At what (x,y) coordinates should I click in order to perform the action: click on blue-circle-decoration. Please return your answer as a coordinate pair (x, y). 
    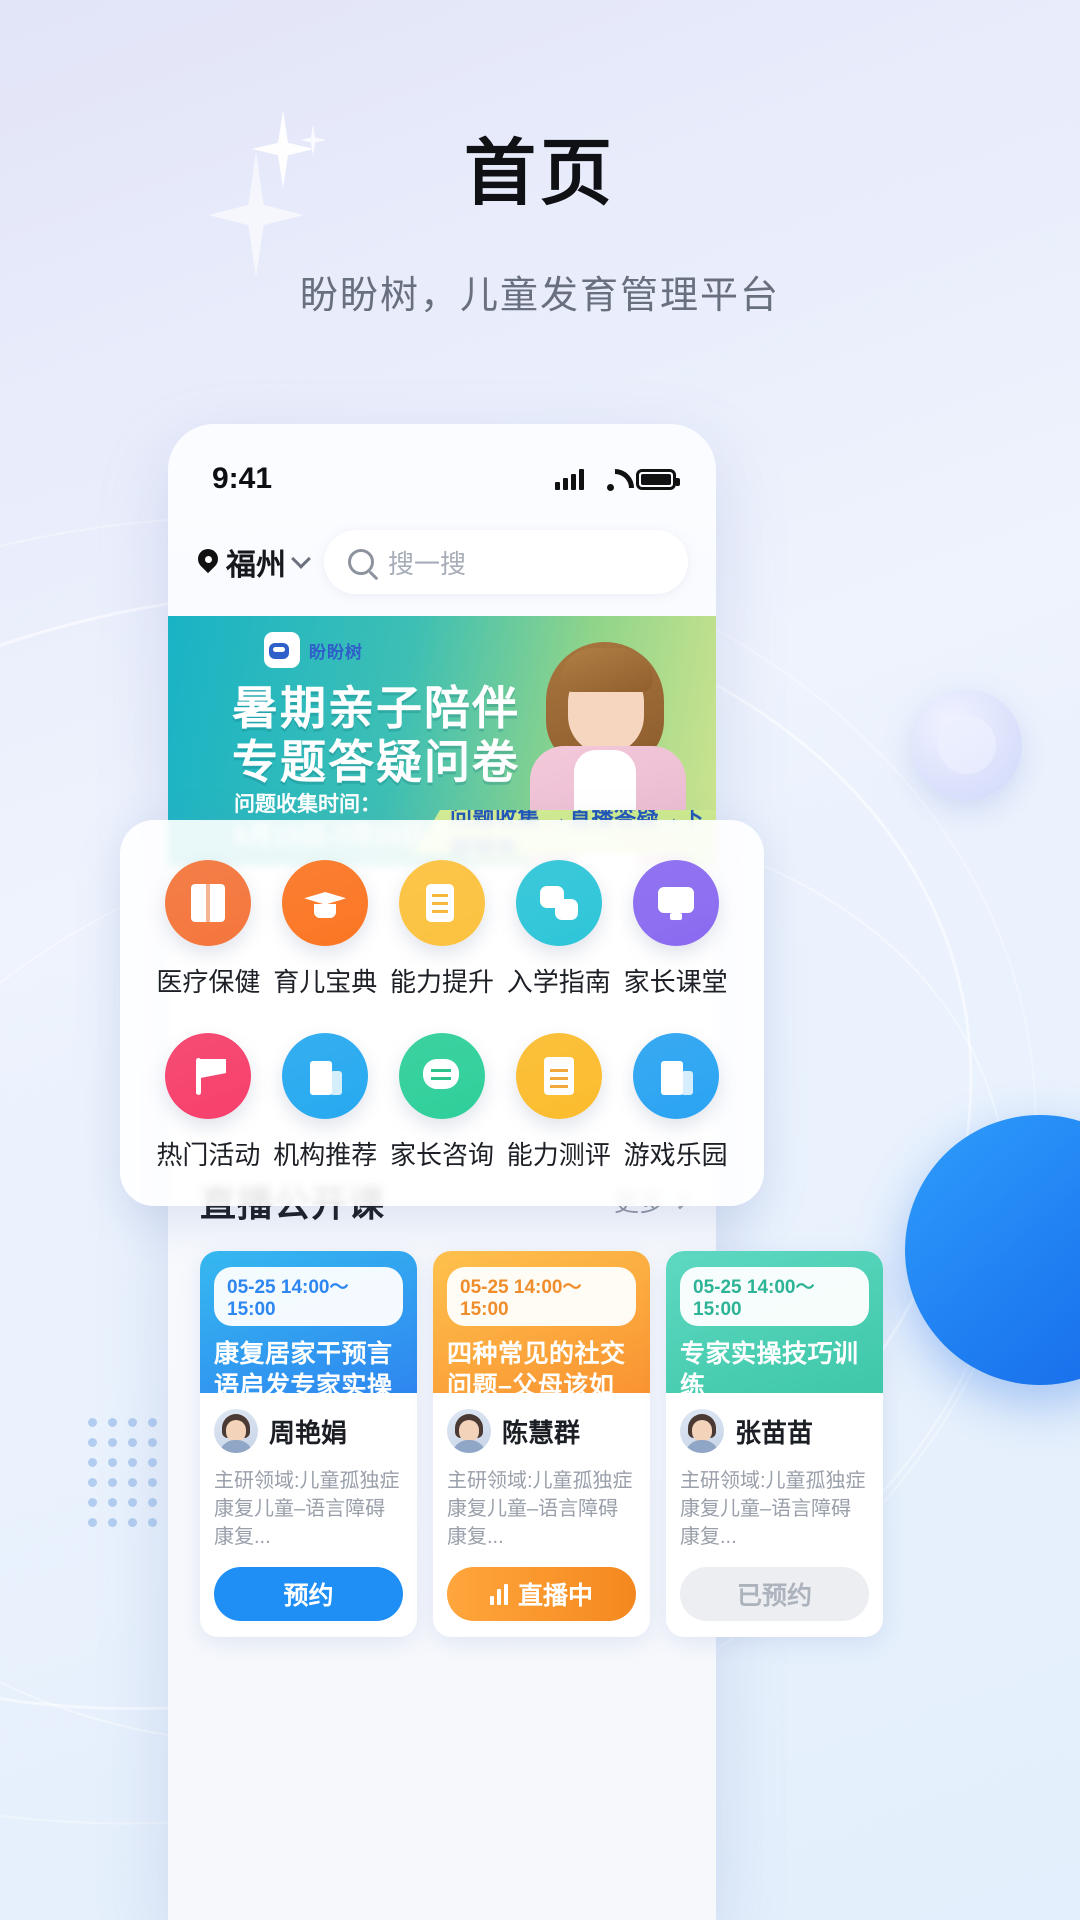
    Looking at the image, I should click on (992, 1250).